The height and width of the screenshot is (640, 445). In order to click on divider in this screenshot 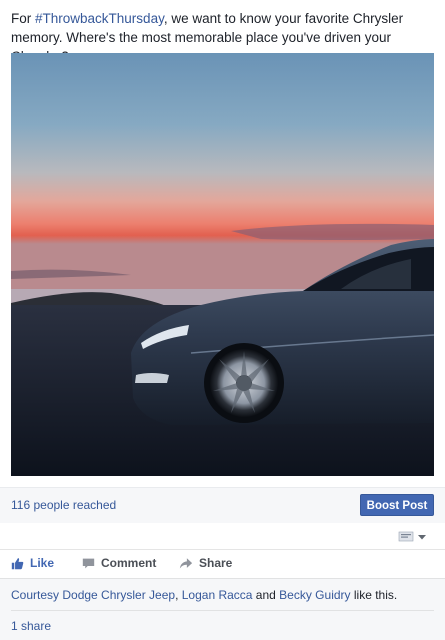, I will do `click(222, 610)`.